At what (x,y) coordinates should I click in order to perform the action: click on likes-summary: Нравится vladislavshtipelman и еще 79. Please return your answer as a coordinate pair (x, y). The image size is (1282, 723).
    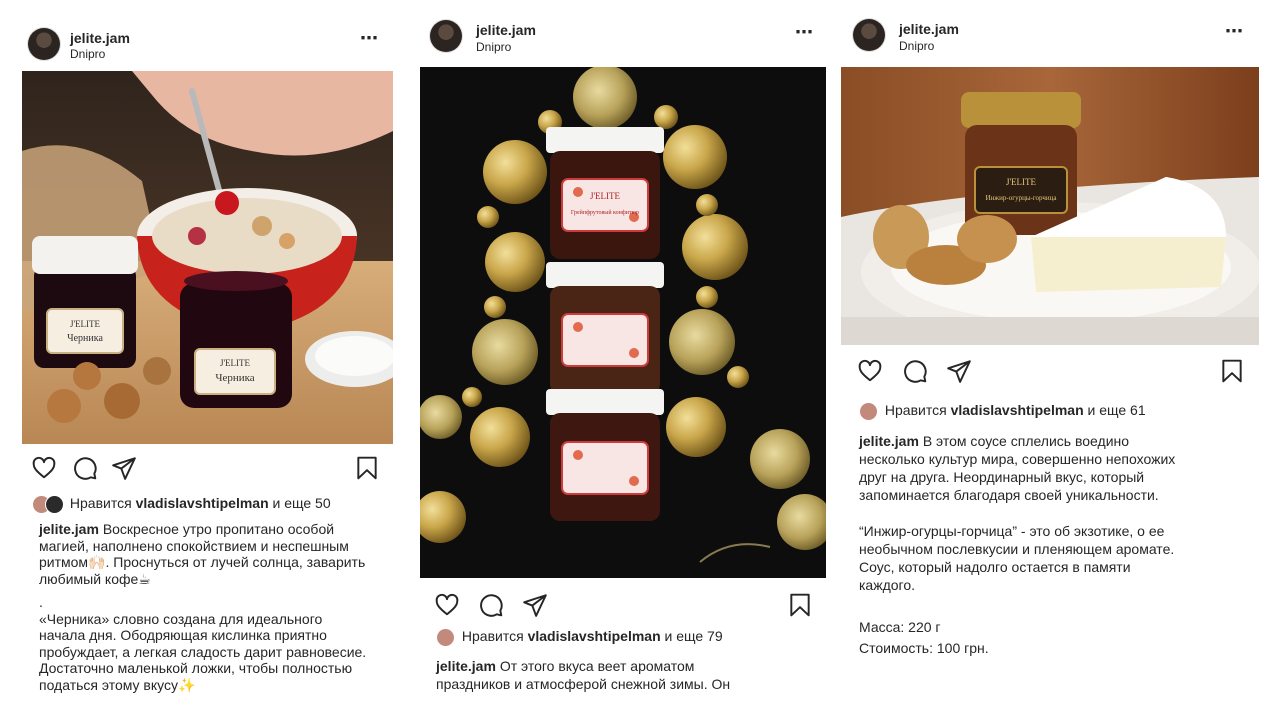
    Looking at the image, I should click on (579, 638).